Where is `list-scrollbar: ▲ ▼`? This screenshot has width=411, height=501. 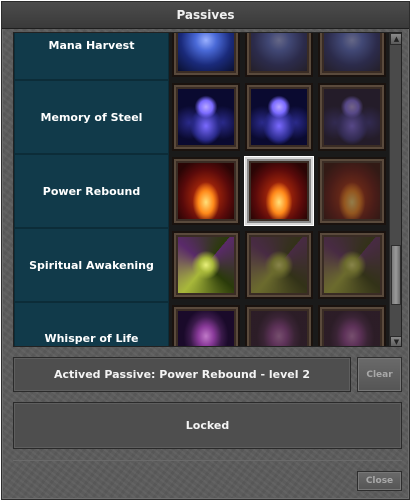 list-scrollbar: ▲ ▼ is located at coordinates (395, 189).